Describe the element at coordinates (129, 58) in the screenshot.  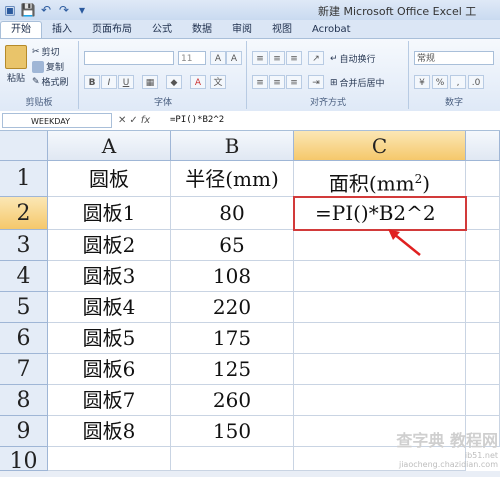
I see `font-name-select` at that location.